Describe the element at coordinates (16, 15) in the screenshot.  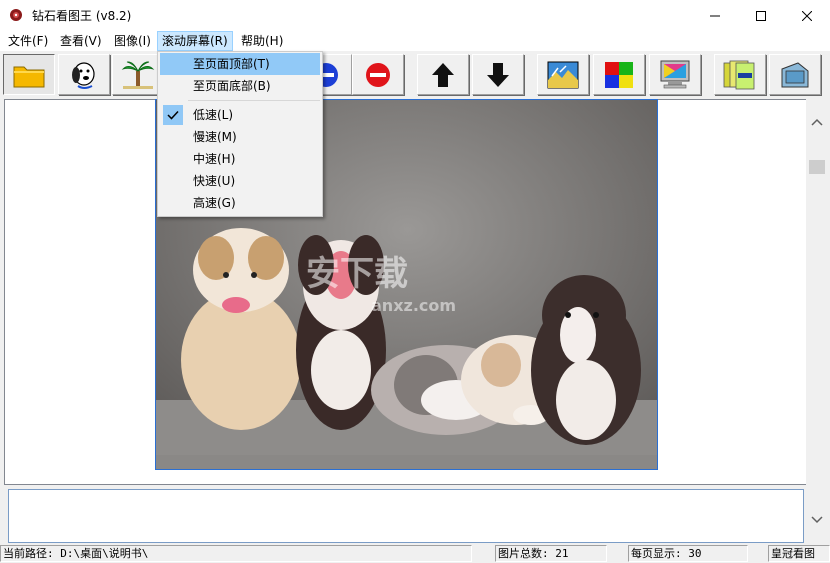
I see `app-icon` at that location.